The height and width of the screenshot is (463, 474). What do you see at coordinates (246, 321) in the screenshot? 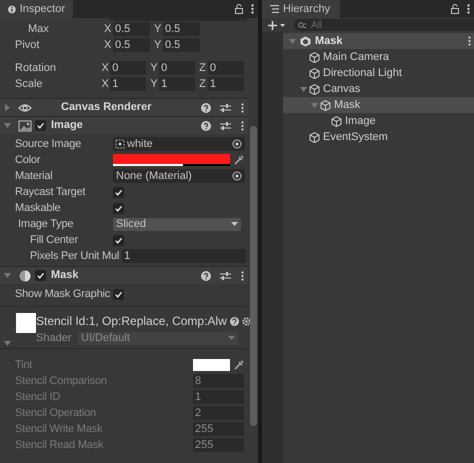
I see `gear-icon` at bounding box center [246, 321].